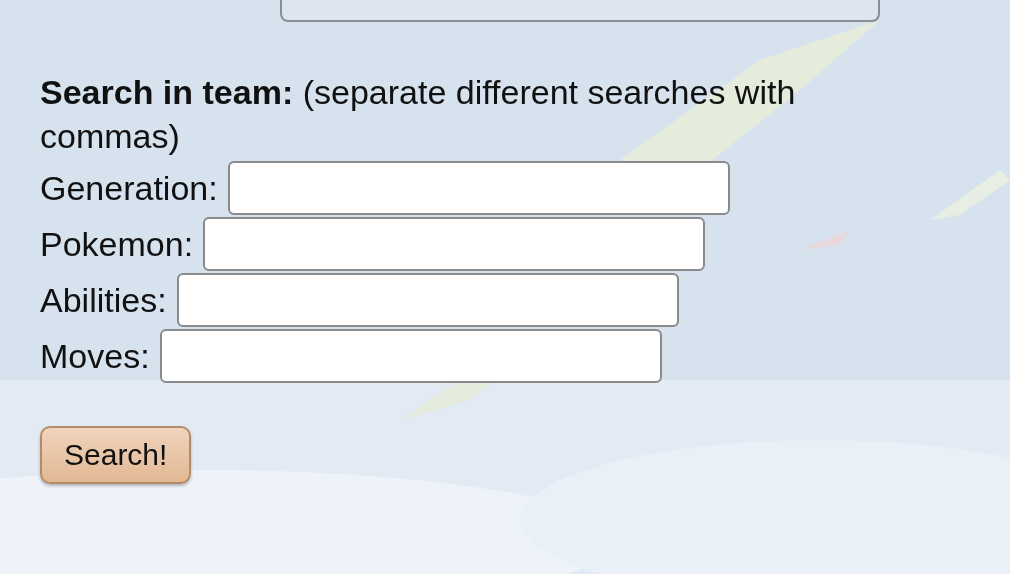  What do you see at coordinates (103, 300) in the screenshot?
I see `field-label: Abilities:` at bounding box center [103, 300].